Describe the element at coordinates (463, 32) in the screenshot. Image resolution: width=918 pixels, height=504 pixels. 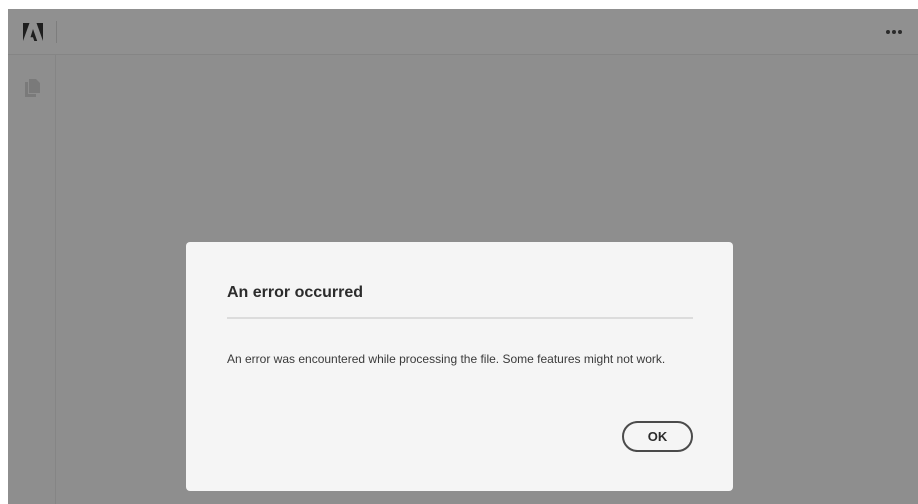
I see `top-toolbar` at that location.